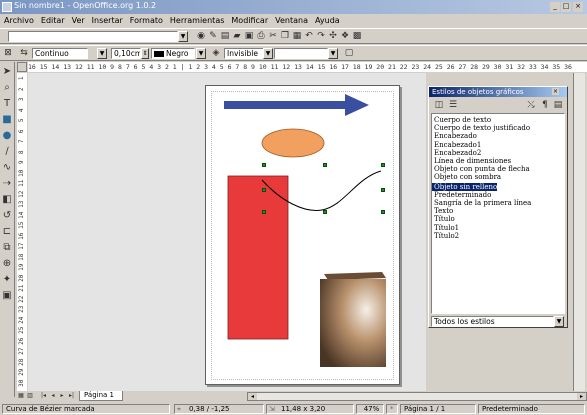  Describe the element at coordinates (244, 53) in the screenshot. I see `area-style-select: Invisible` at that location.